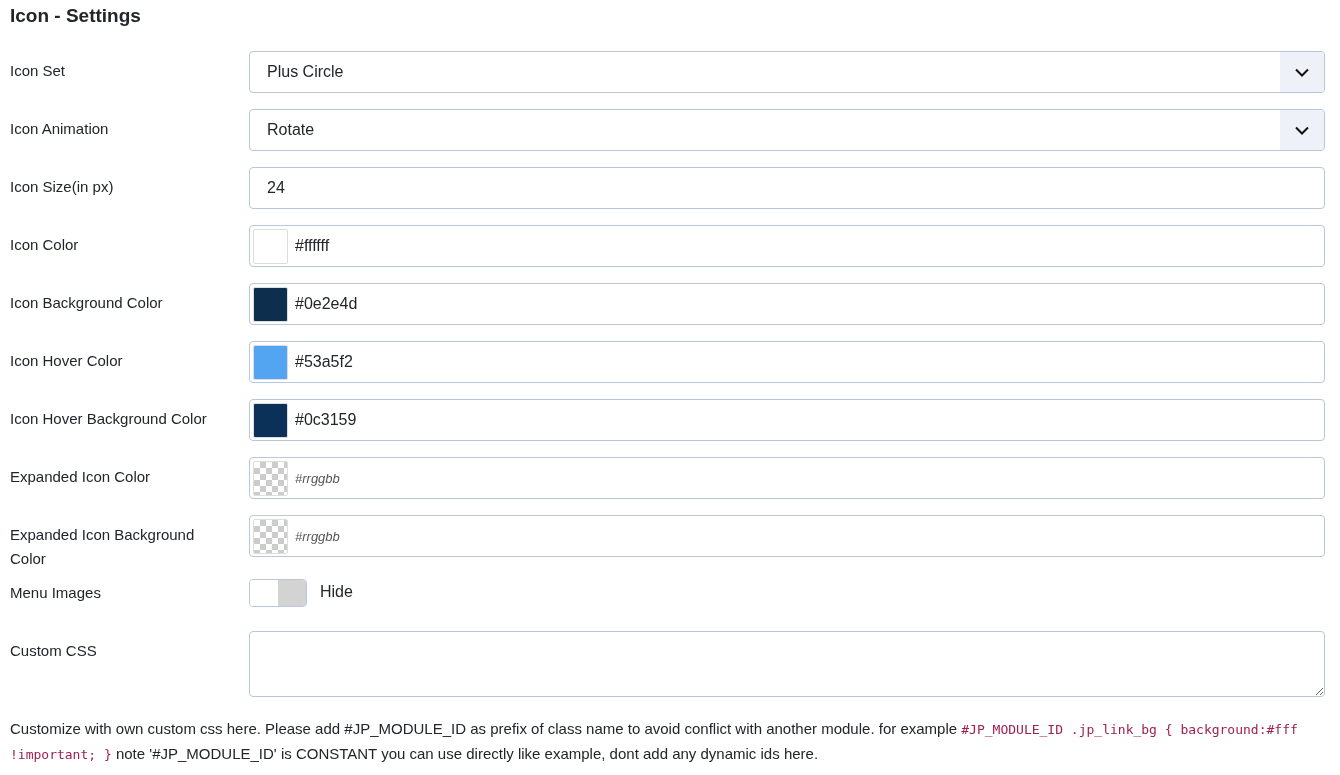 The height and width of the screenshot is (775, 1340). I want to click on toggle-switch, so click(278, 593).